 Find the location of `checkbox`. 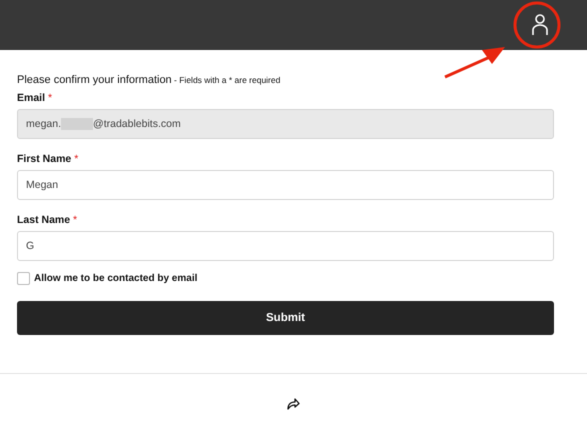

checkbox is located at coordinates (23, 278).